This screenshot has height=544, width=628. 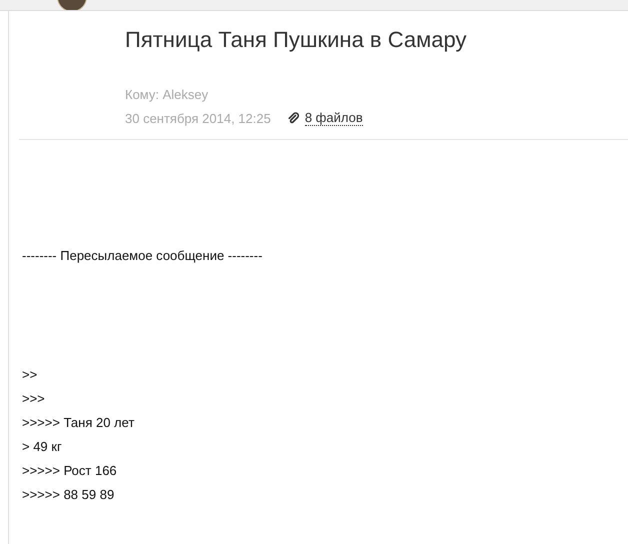 I want to click on quoted-line: > 49 кг, so click(x=42, y=446).